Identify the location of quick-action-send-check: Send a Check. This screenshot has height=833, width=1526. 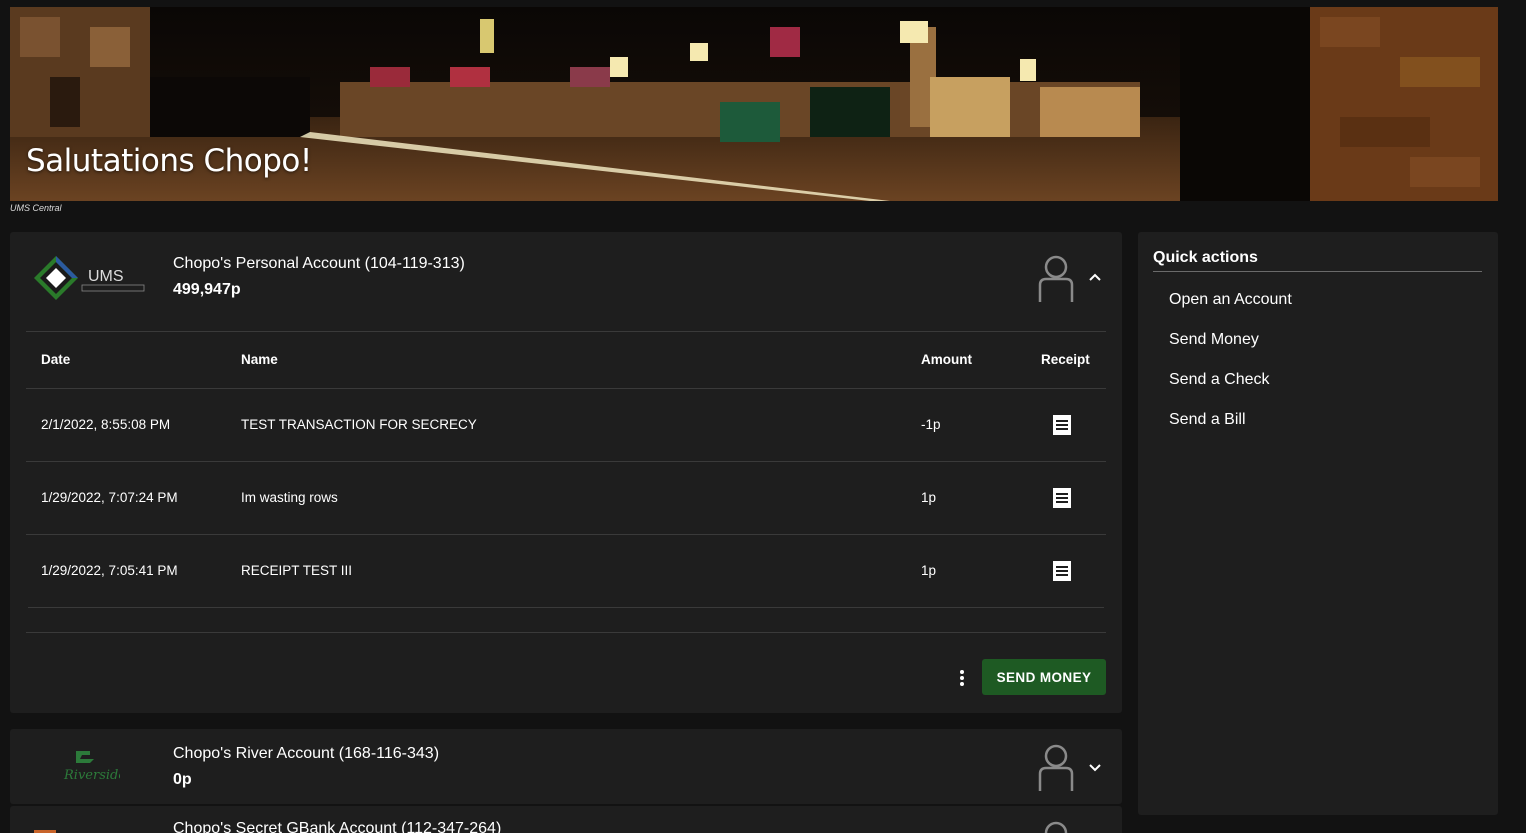
(1219, 380).